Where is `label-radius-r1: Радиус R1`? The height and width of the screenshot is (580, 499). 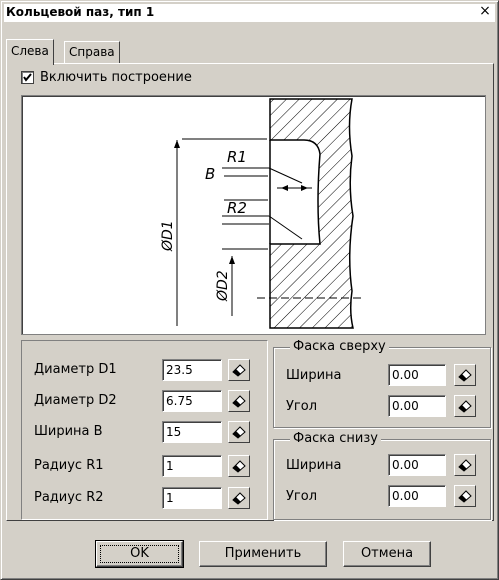 label-radius-r1: Радиус R1 is located at coordinates (69, 465).